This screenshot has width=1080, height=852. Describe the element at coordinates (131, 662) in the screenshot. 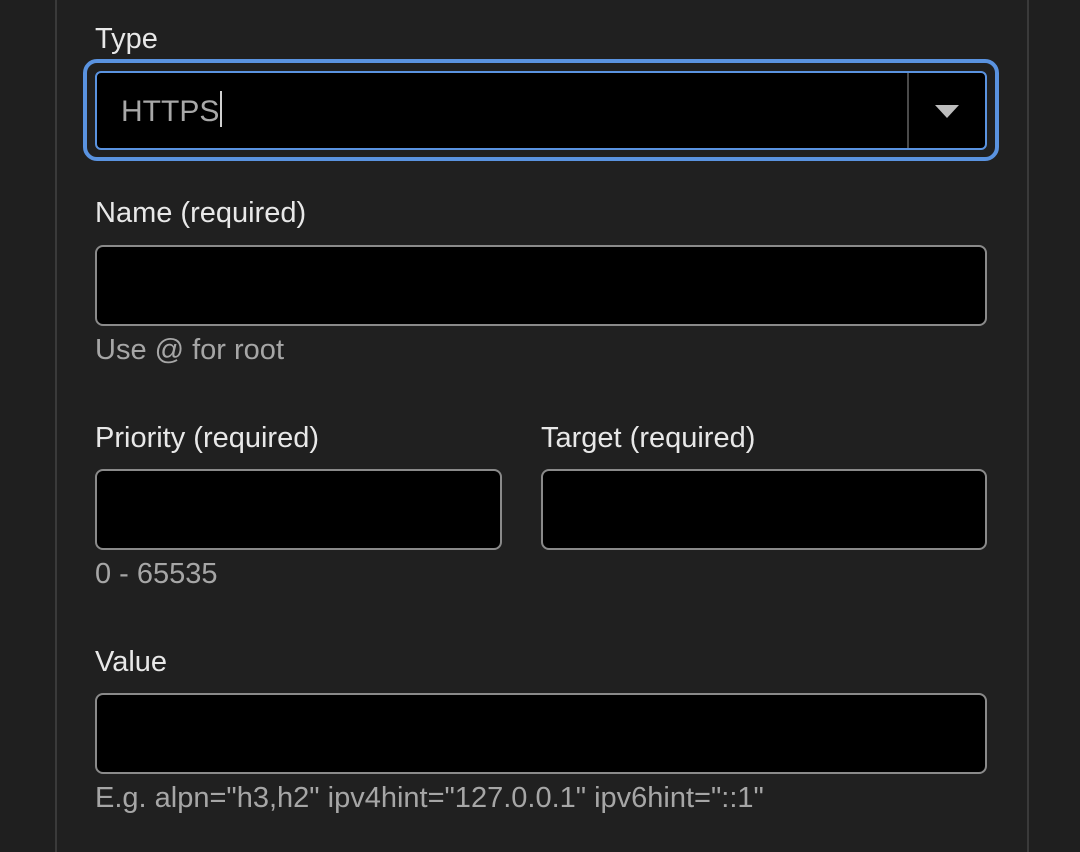

I see `value-label: Value` at that location.